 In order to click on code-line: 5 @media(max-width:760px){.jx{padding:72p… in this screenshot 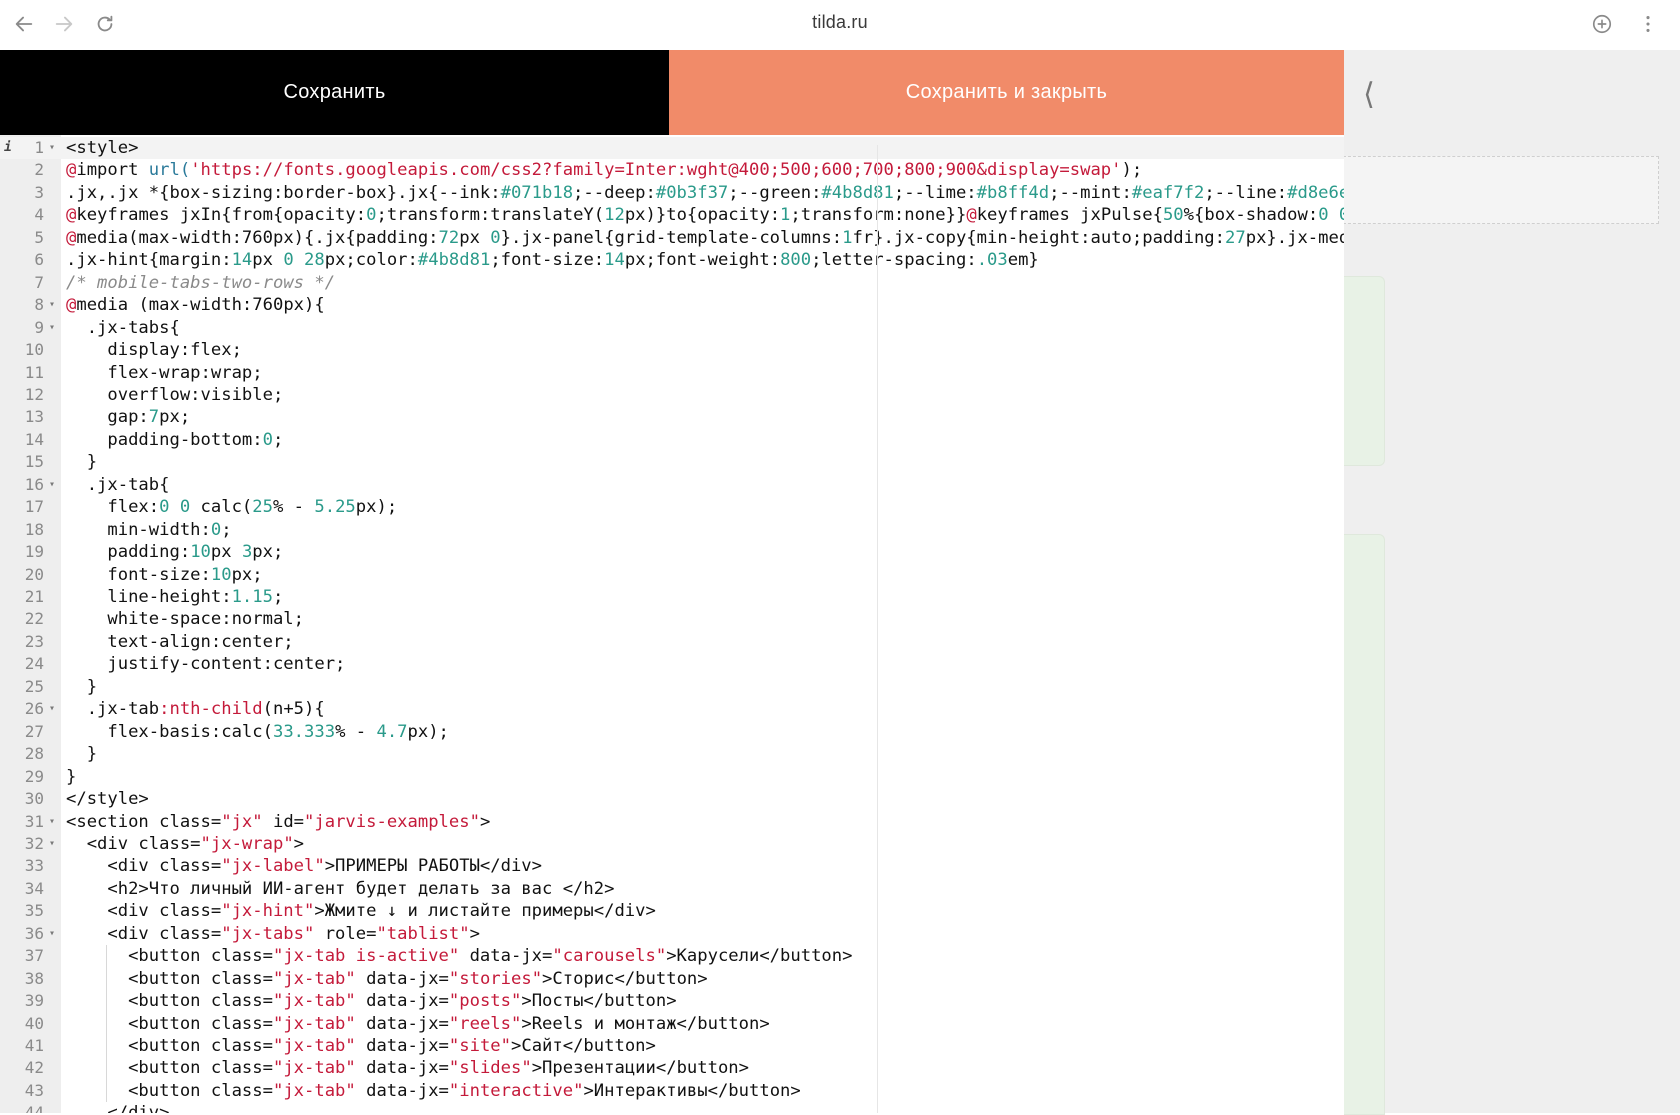, I will do `click(672, 238)`.